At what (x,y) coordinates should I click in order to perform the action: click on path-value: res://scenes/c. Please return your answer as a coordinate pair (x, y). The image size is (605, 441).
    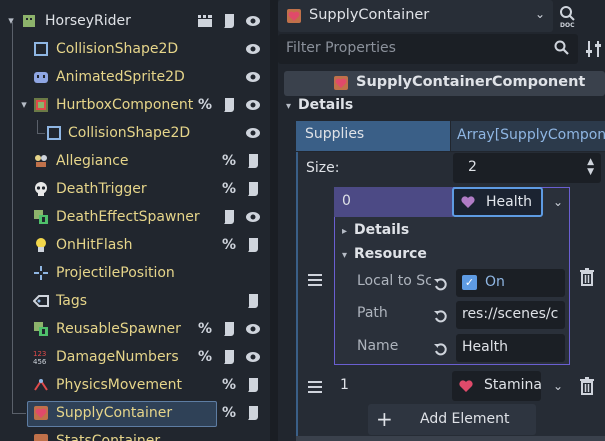
    Looking at the image, I should click on (510, 314).